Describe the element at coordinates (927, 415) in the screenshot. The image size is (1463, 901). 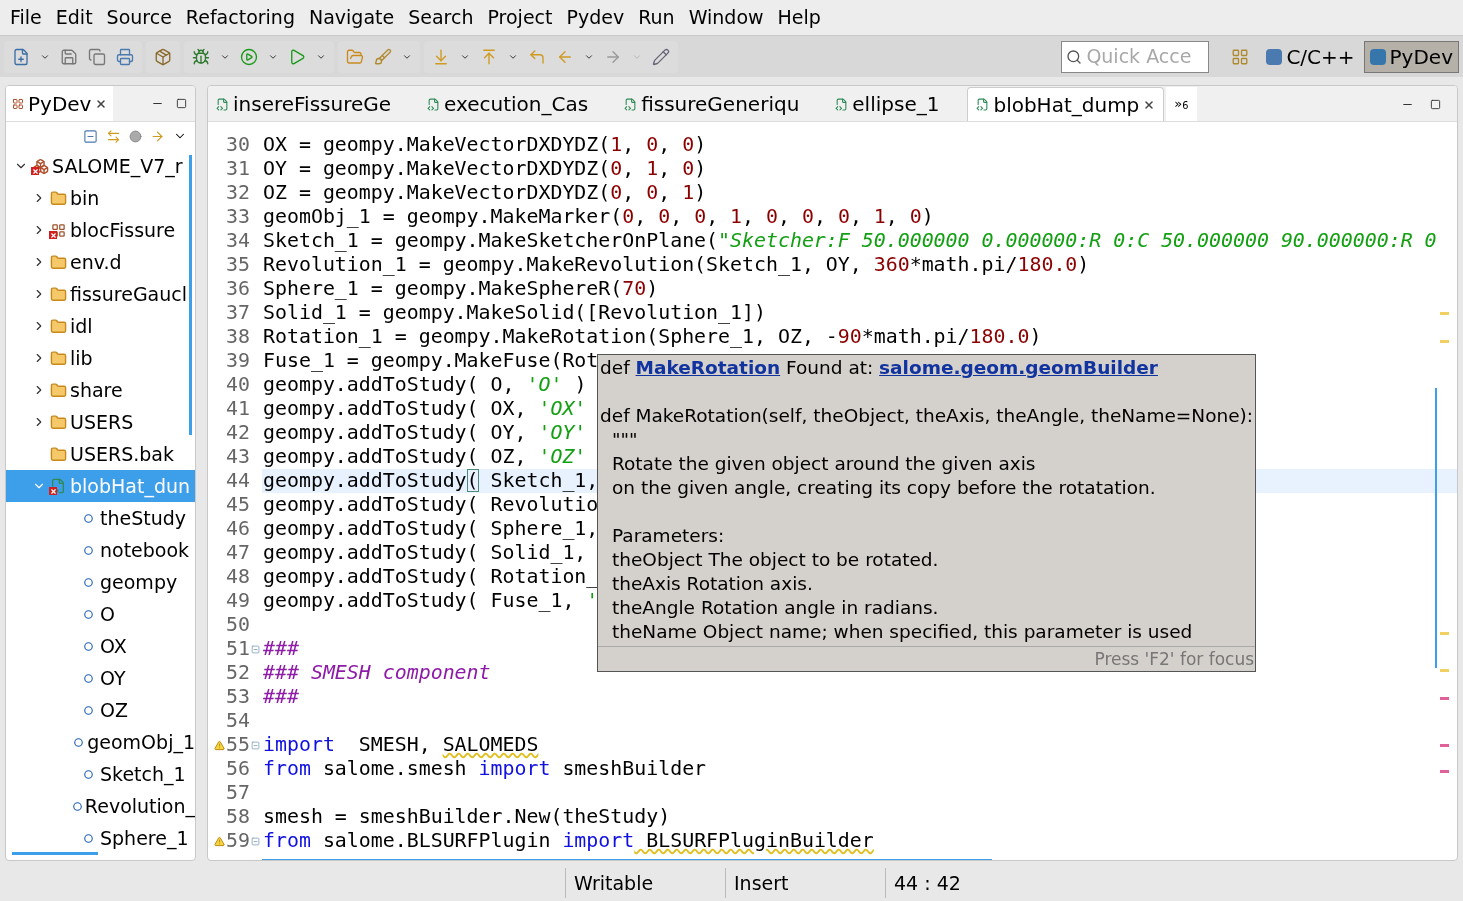
I see `hover-signature: def MakeRotation(self, theObject, theAxis, theAngle, theName=None):` at that location.